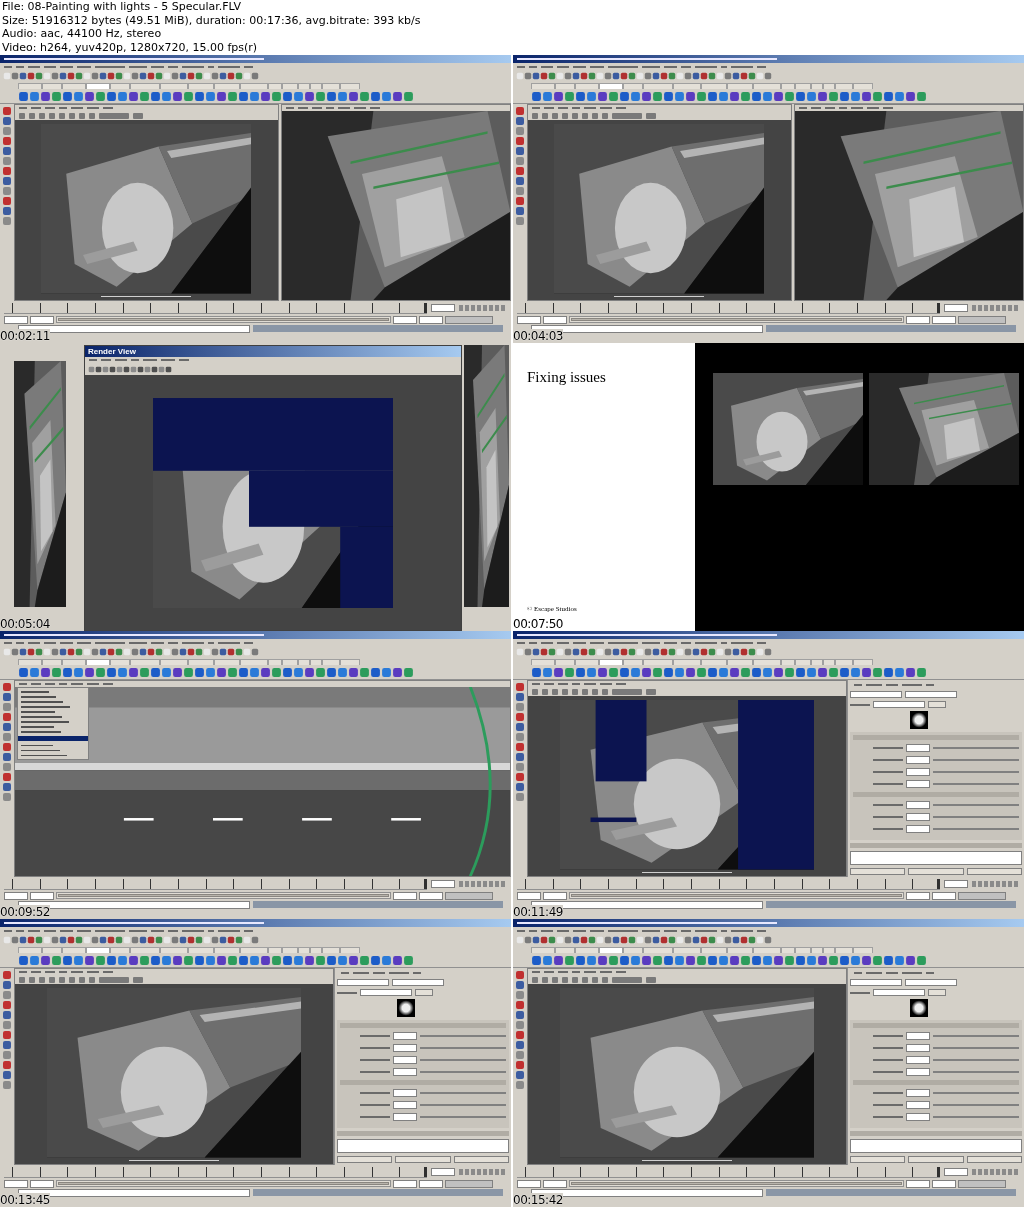 Image resolution: width=1024 pixels, height=1208 pixels. What do you see at coordinates (53, 723) in the screenshot?
I see `view-menu` at bounding box center [53, 723].